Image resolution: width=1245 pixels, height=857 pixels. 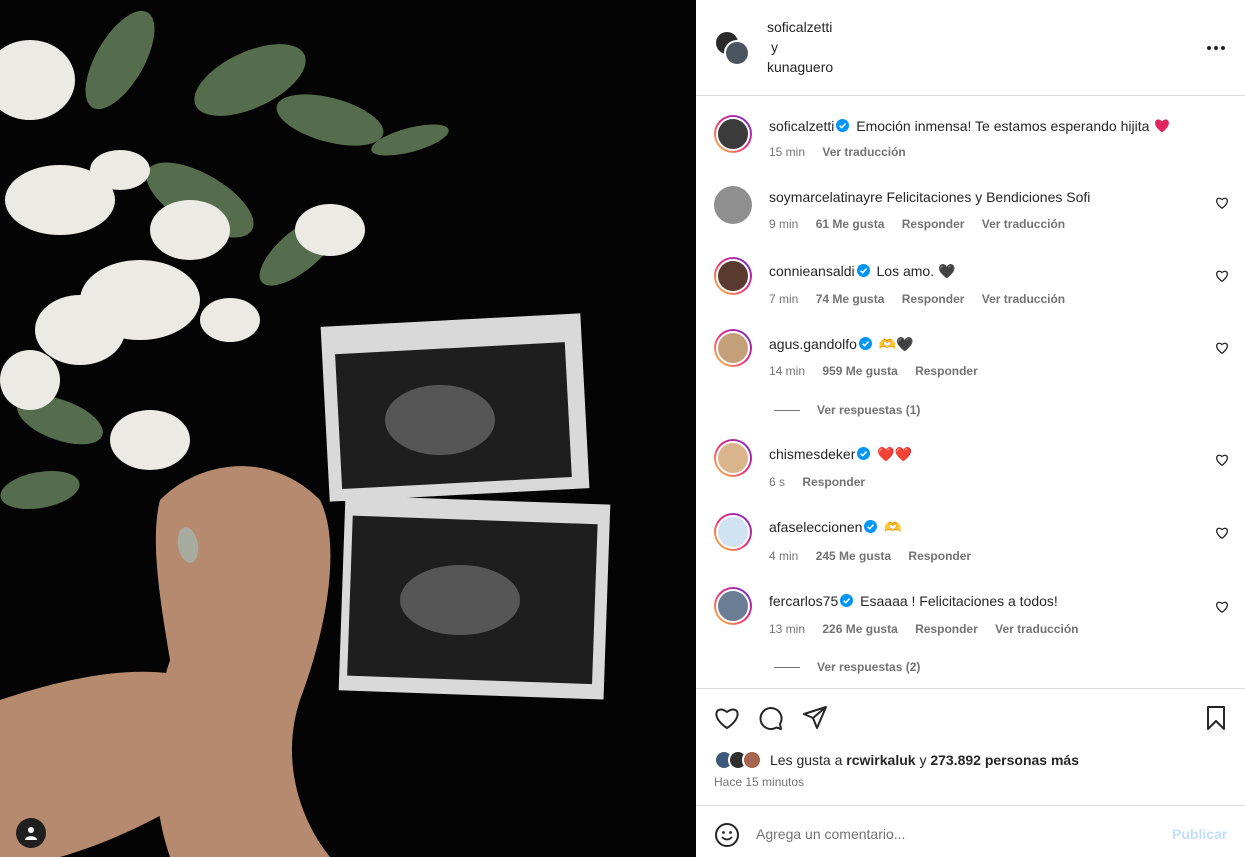 I want to click on bookmark-icon, so click(x=1216, y=718).